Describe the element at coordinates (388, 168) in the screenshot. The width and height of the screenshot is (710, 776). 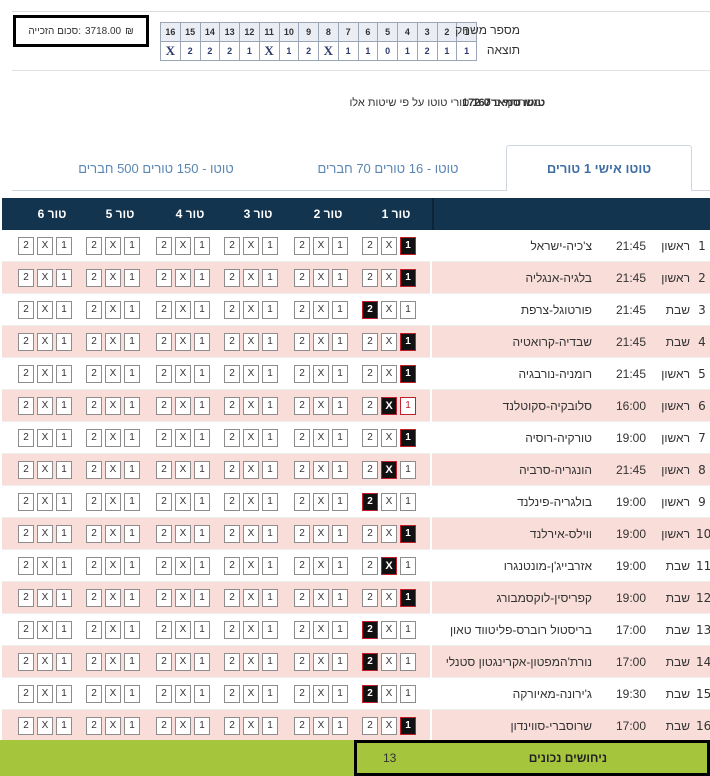
I see `tab-16-rows: טוטו - 16 טורים 70 חברים` at that location.